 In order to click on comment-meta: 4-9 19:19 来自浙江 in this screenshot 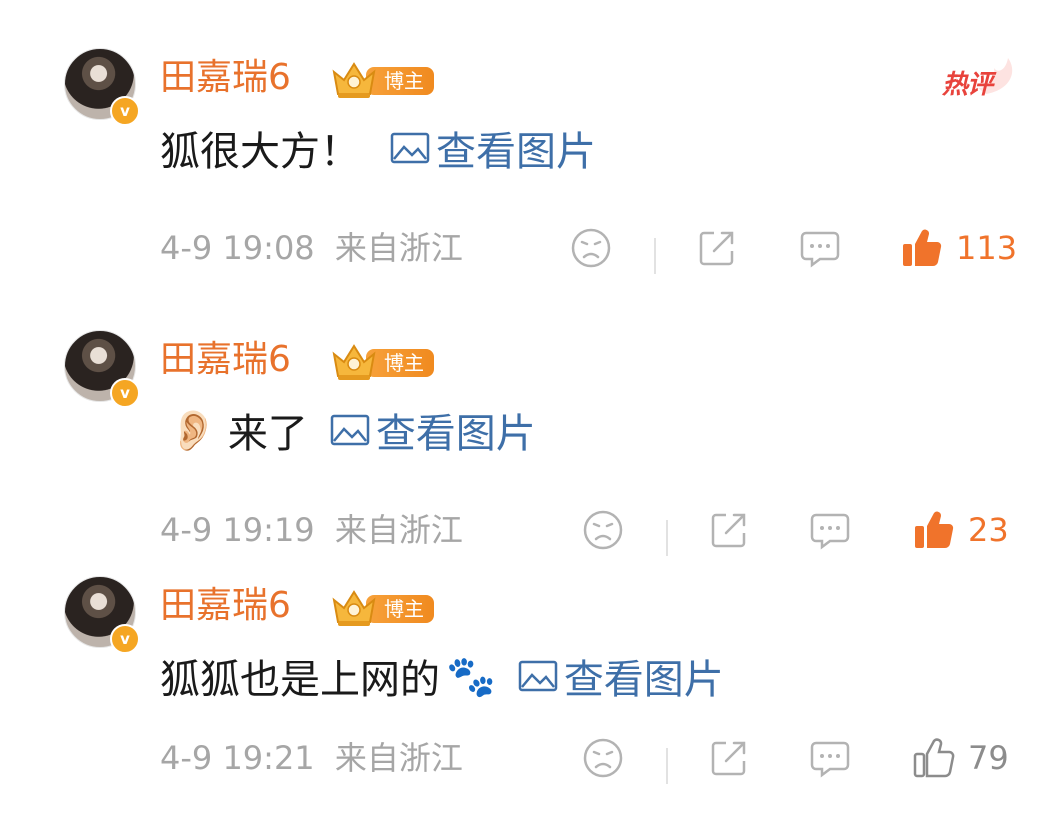, I will do `click(311, 530)`.